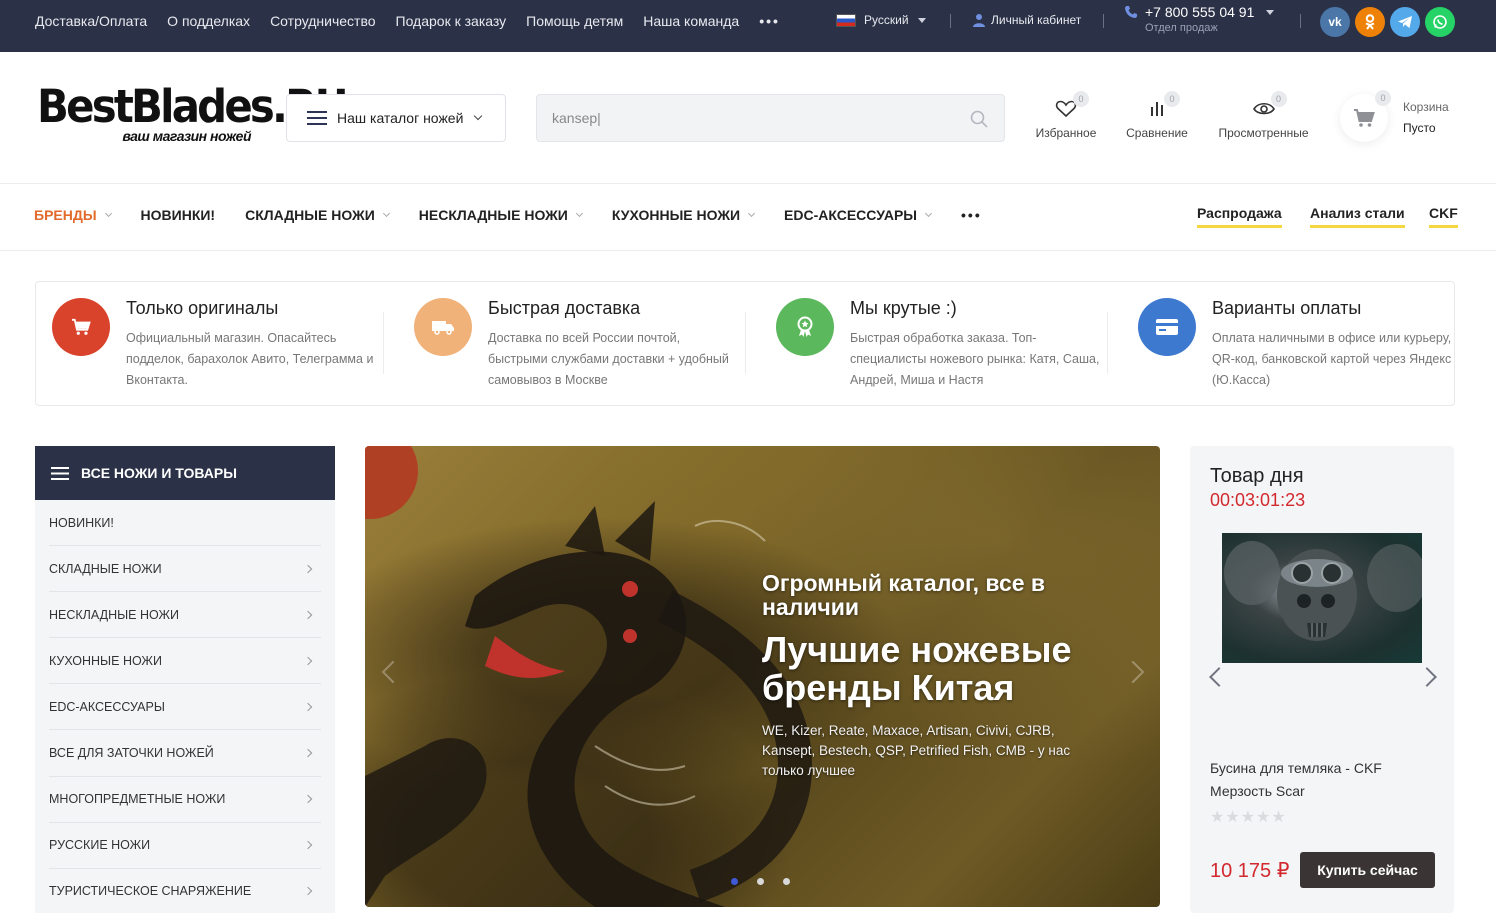  Describe the element at coordinates (1278, 99) in the screenshot. I see `viewed-count: 0` at that location.